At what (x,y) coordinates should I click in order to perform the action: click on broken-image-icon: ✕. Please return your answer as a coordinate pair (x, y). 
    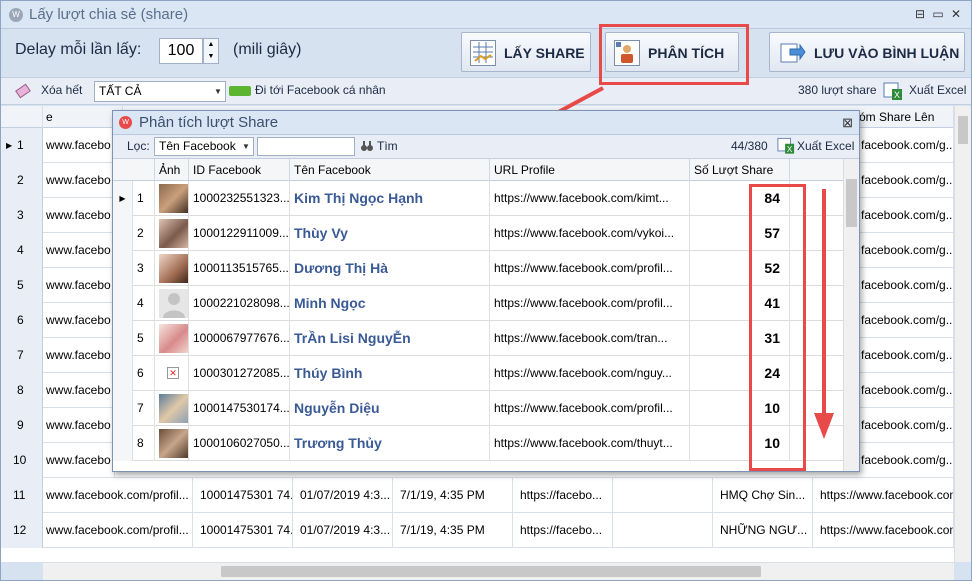
    Looking at the image, I should click on (173, 373).